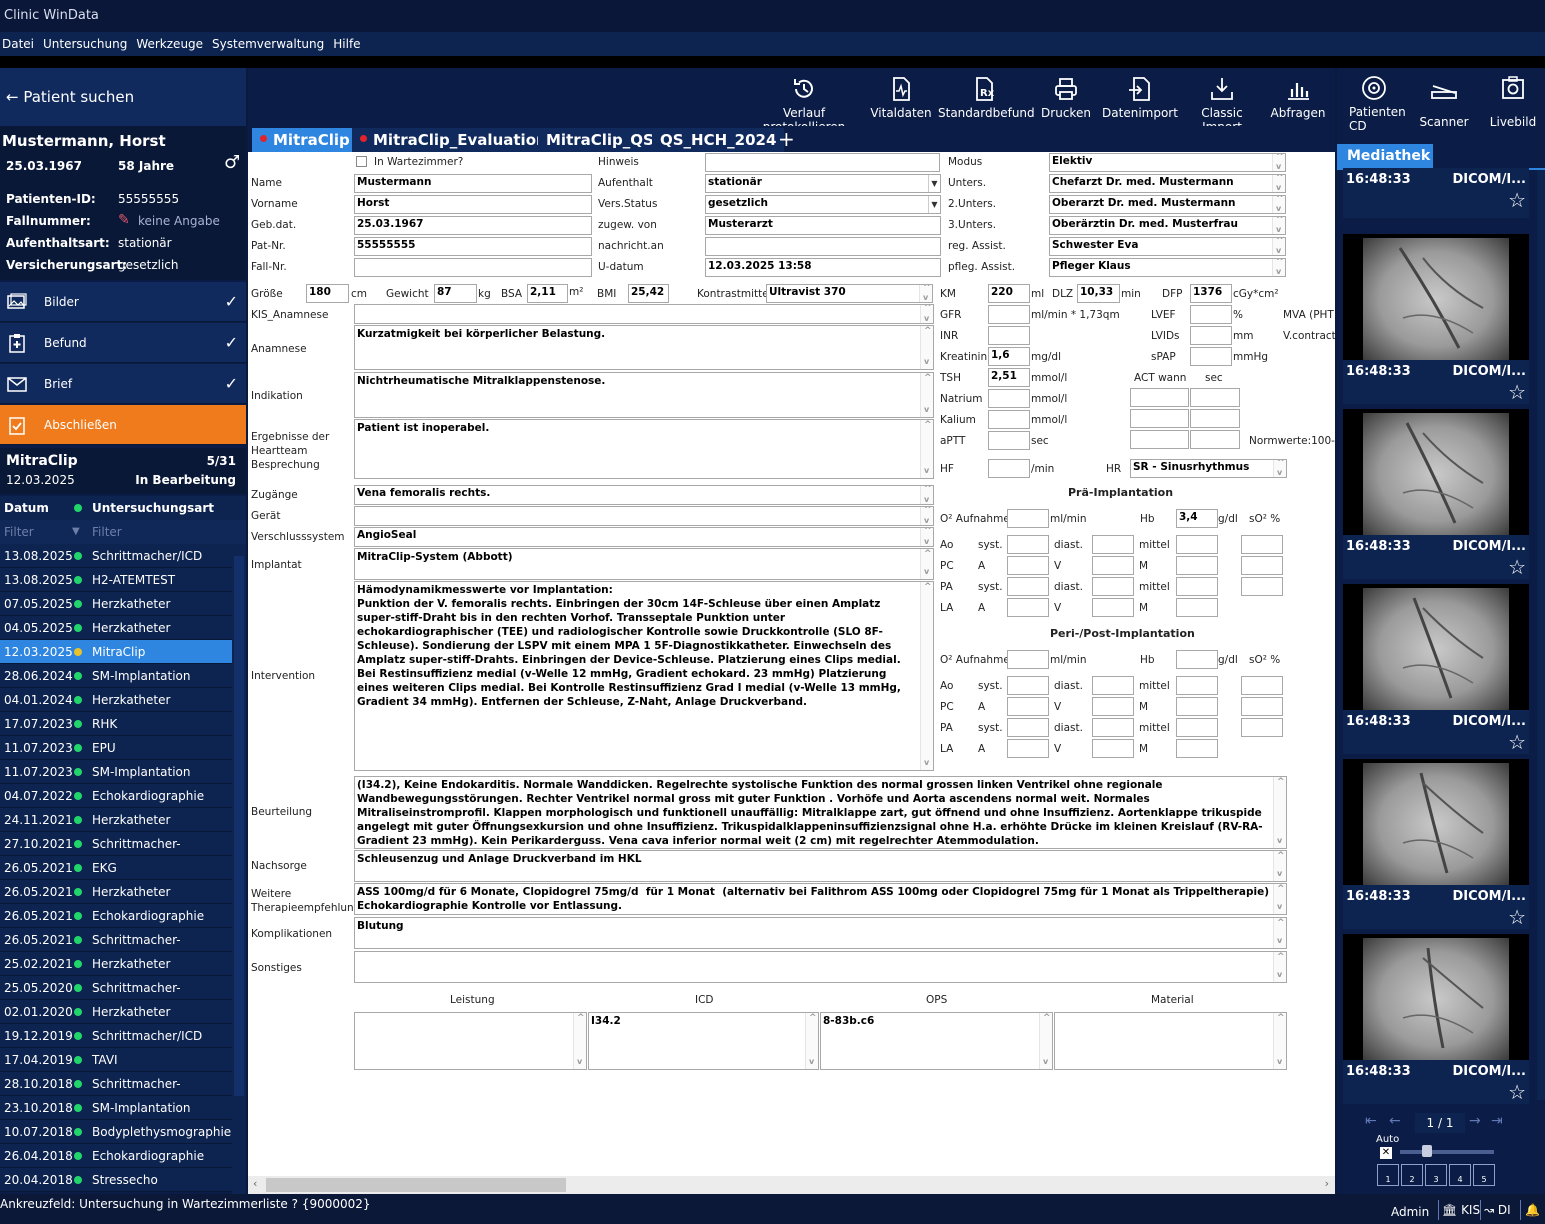  What do you see at coordinates (153, 508) in the screenshot?
I see `col-type-header: Untersuchungsart` at bounding box center [153, 508].